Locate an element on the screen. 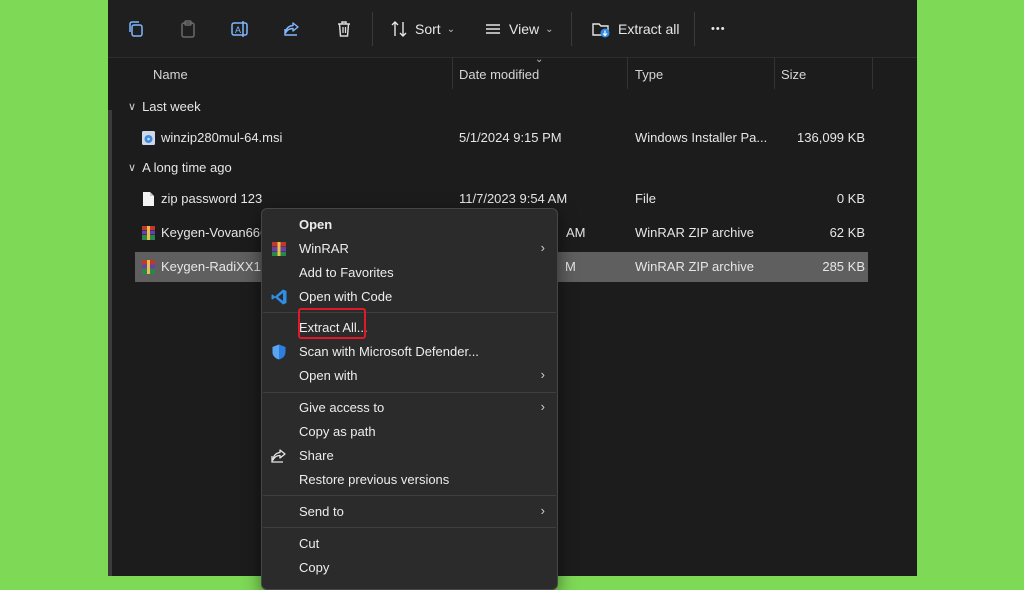  sort-button: Sort ⌄ is located at coordinates (422, 29).